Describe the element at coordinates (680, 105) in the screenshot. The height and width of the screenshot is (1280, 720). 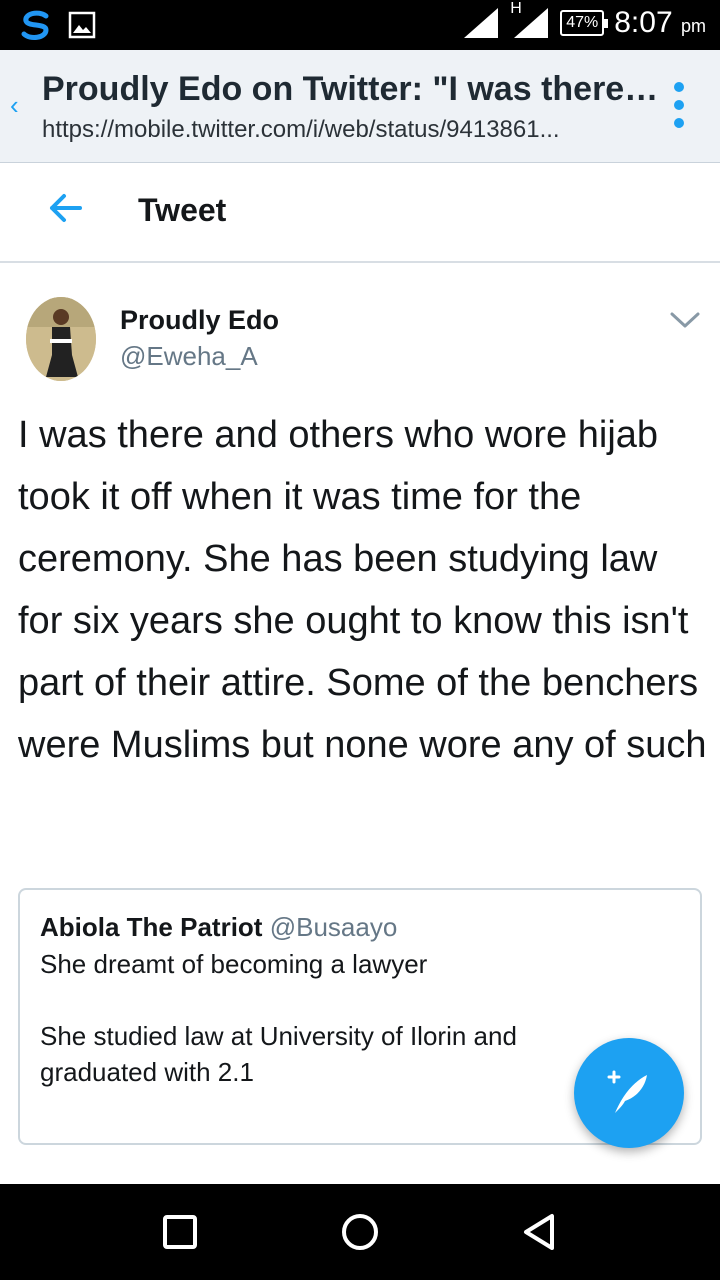
I see `overflow-menu-icon` at that location.